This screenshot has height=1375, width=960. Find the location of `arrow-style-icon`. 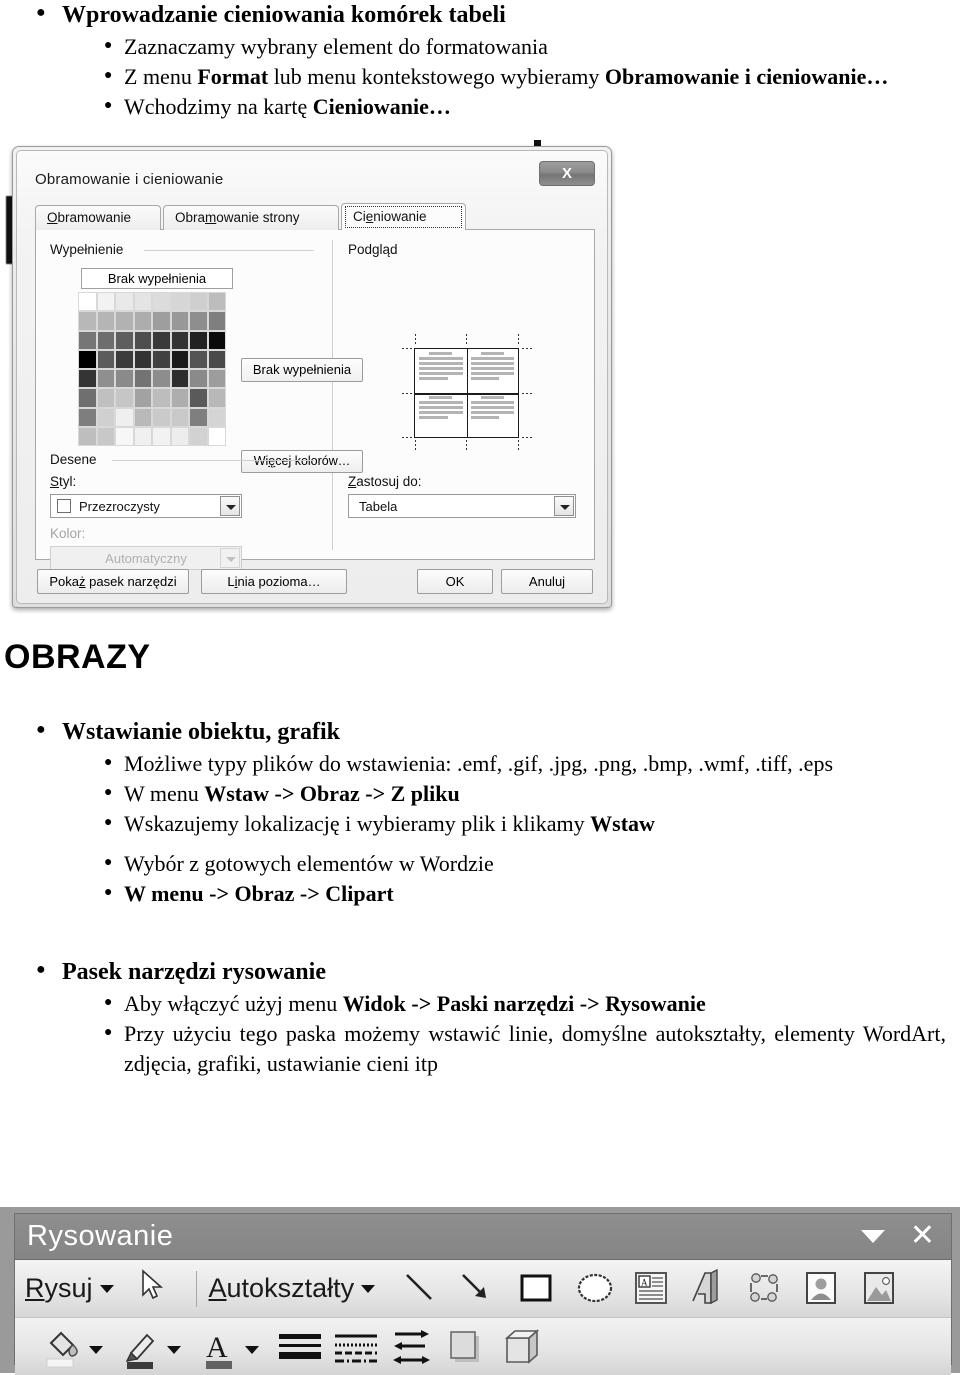

arrow-style-icon is located at coordinates (411, 1347).